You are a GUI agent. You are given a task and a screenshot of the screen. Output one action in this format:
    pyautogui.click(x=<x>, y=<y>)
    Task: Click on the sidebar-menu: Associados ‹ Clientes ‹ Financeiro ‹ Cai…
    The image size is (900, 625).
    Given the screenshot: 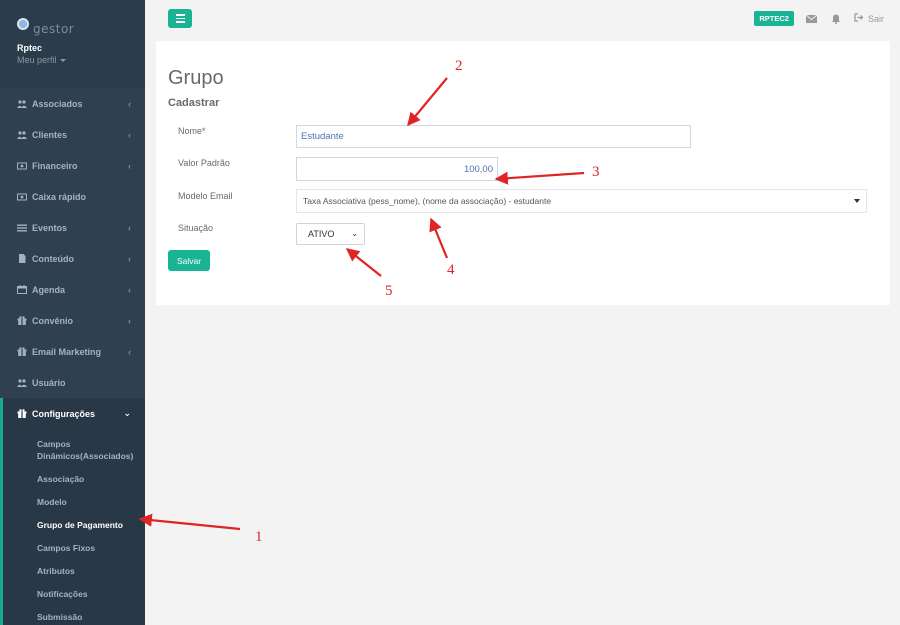 What is the action you would take?
    pyautogui.click(x=72, y=258)
    